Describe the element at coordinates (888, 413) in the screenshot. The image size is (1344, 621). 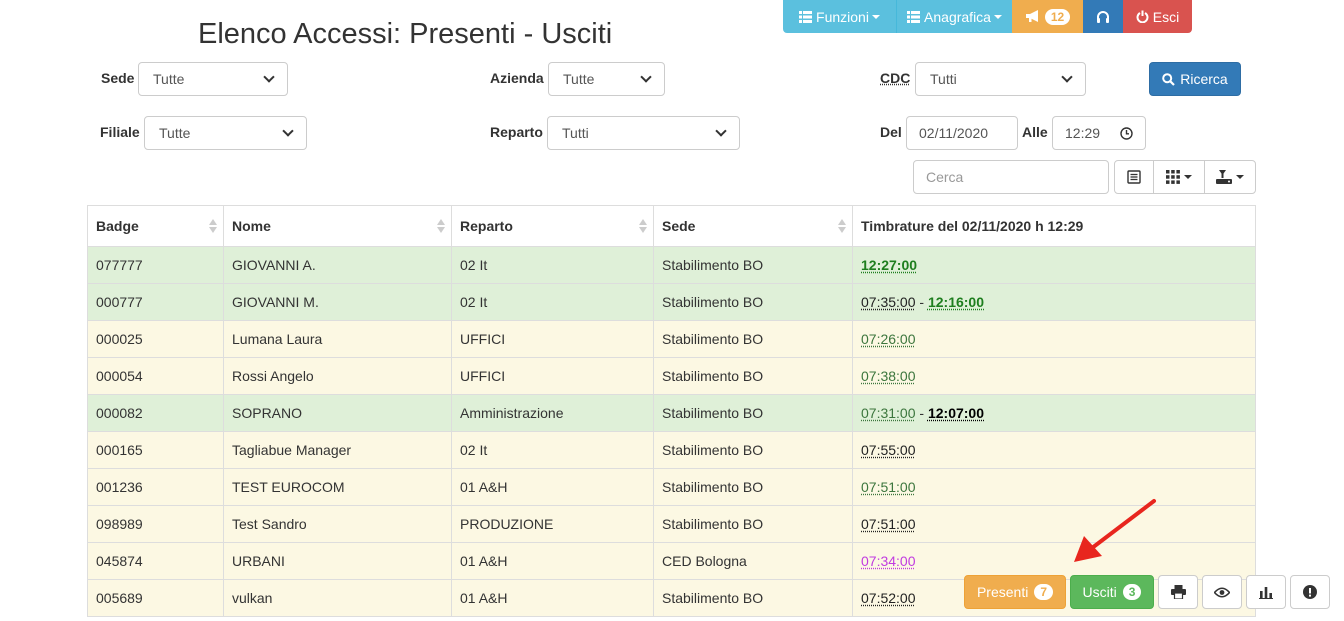
I see `timbratura-entry: 07:31:00` at that location.